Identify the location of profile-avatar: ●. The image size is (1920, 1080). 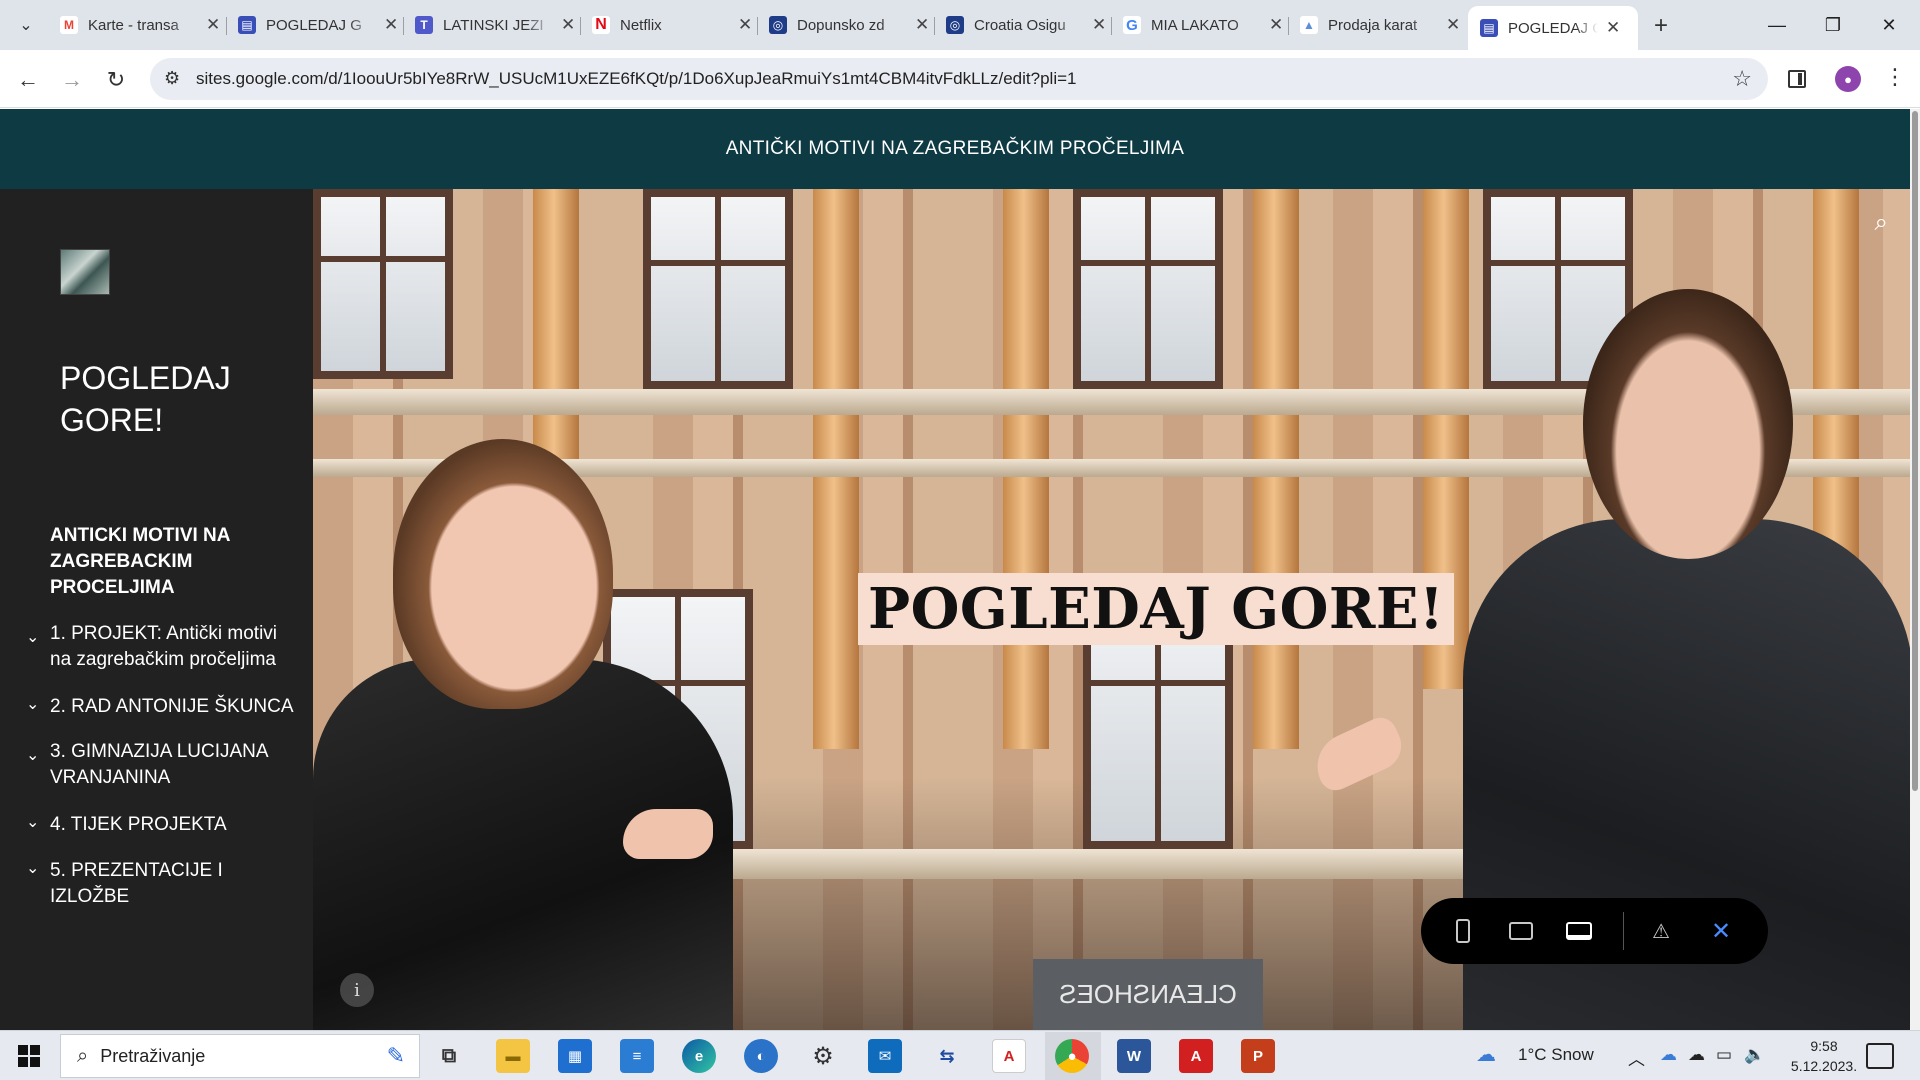
(1848, 79).